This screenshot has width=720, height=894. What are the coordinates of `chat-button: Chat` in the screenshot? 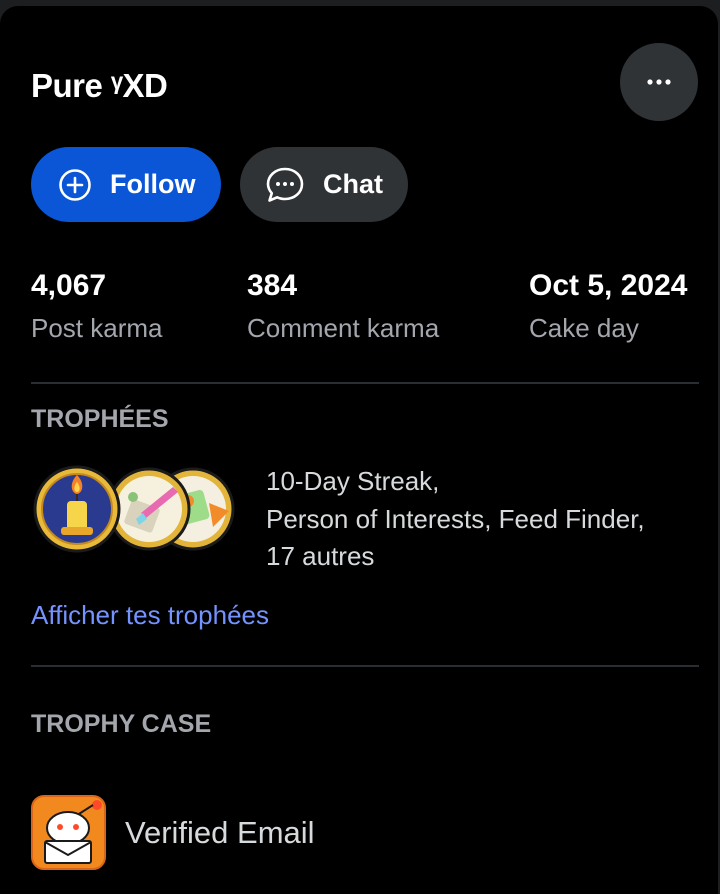 It's located at (324, 184).